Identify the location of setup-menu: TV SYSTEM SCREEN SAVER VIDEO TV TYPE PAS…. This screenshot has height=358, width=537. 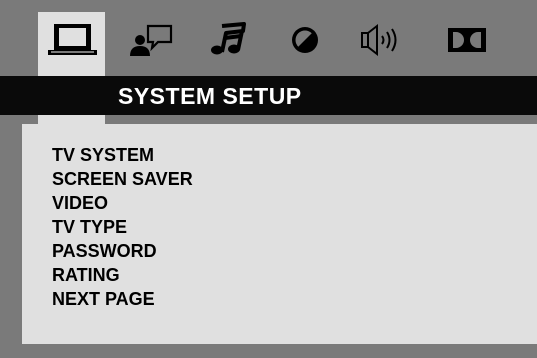
(122, 227).